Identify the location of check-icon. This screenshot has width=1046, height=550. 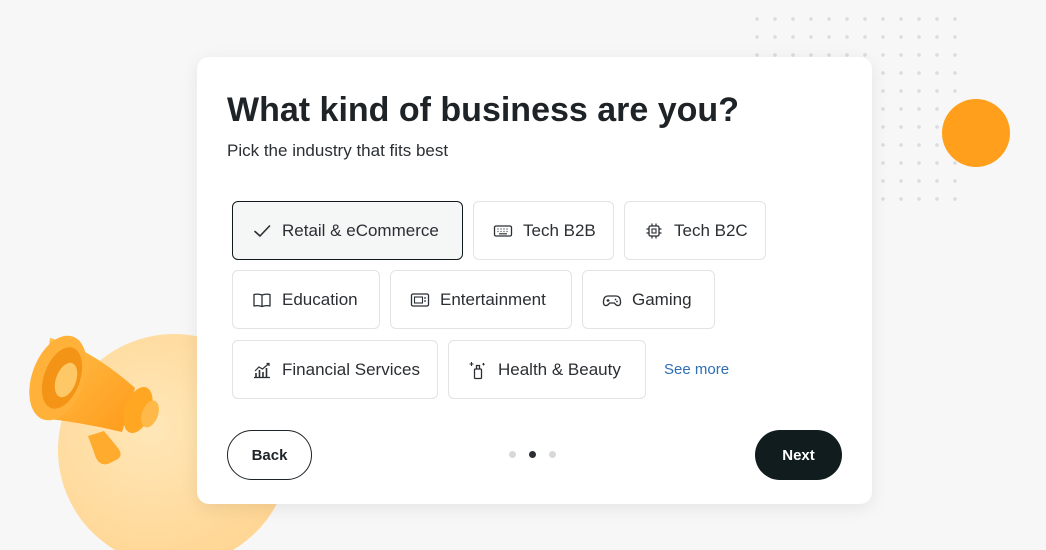
(262, 231).